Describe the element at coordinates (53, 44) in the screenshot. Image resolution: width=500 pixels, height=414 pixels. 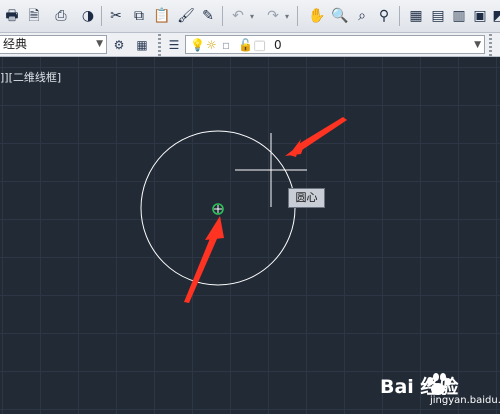
I see `workspace-select: 经典 ▼` at that location.